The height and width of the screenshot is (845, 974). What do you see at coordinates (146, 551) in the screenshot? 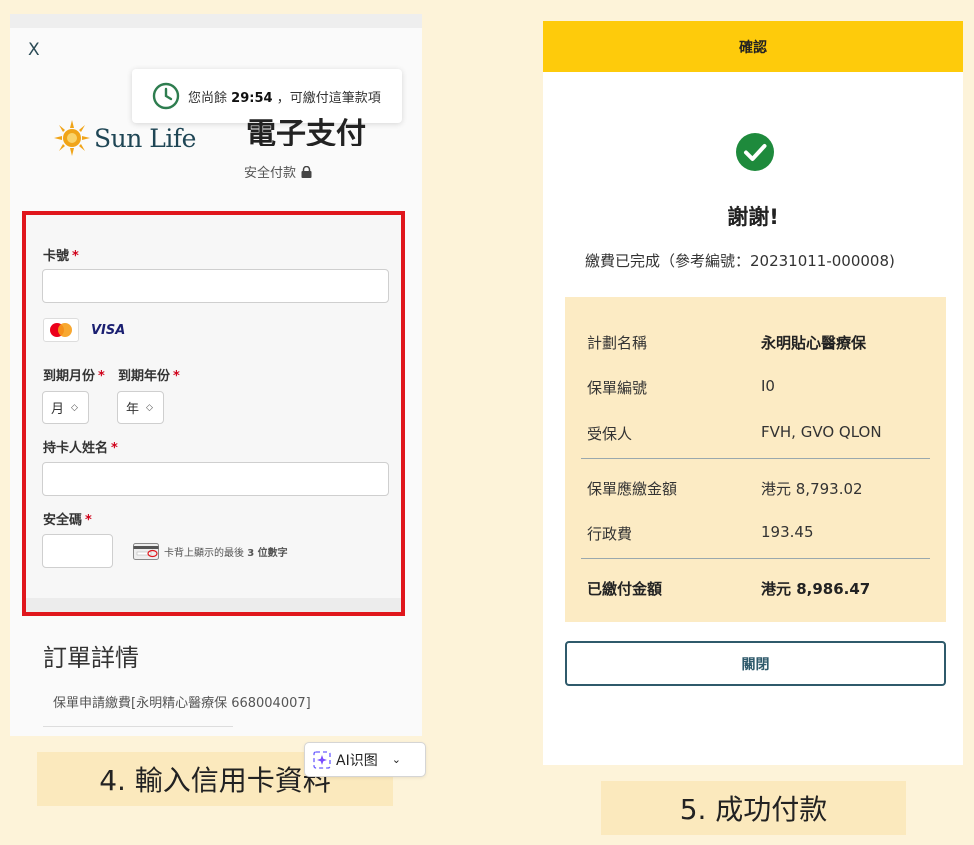
I see `card-back-icon` at bounding box center [146, 551].